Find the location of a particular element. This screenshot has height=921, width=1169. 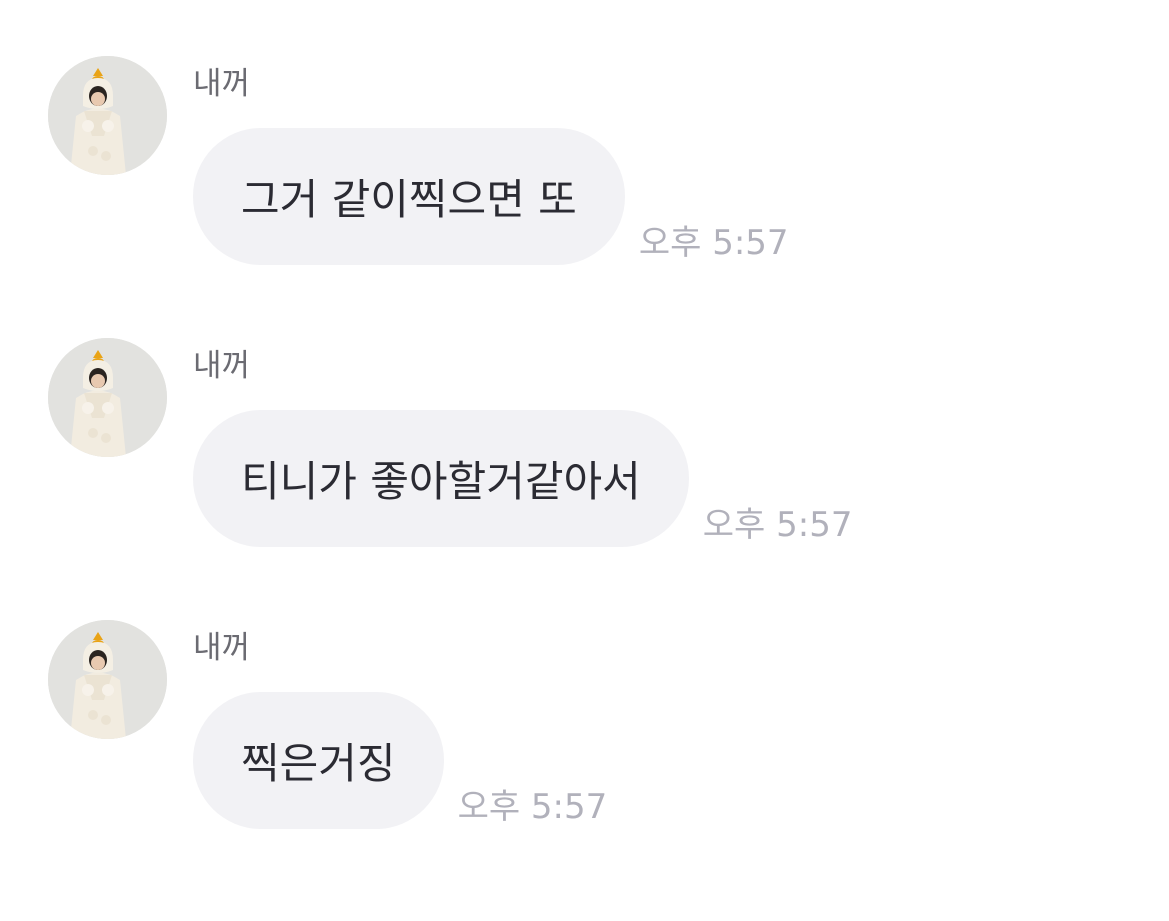

message-row: 그거 같이찍으면 또 오후 5:57 is located at coordinates (491, 196).